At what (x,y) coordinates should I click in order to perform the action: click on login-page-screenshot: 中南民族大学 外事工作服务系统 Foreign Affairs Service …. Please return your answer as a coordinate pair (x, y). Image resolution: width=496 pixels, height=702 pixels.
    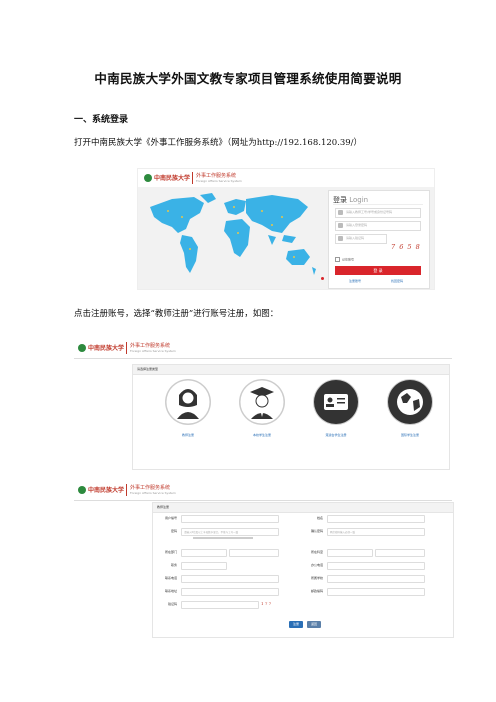
    Looking at the image, I should click on (286, 229).